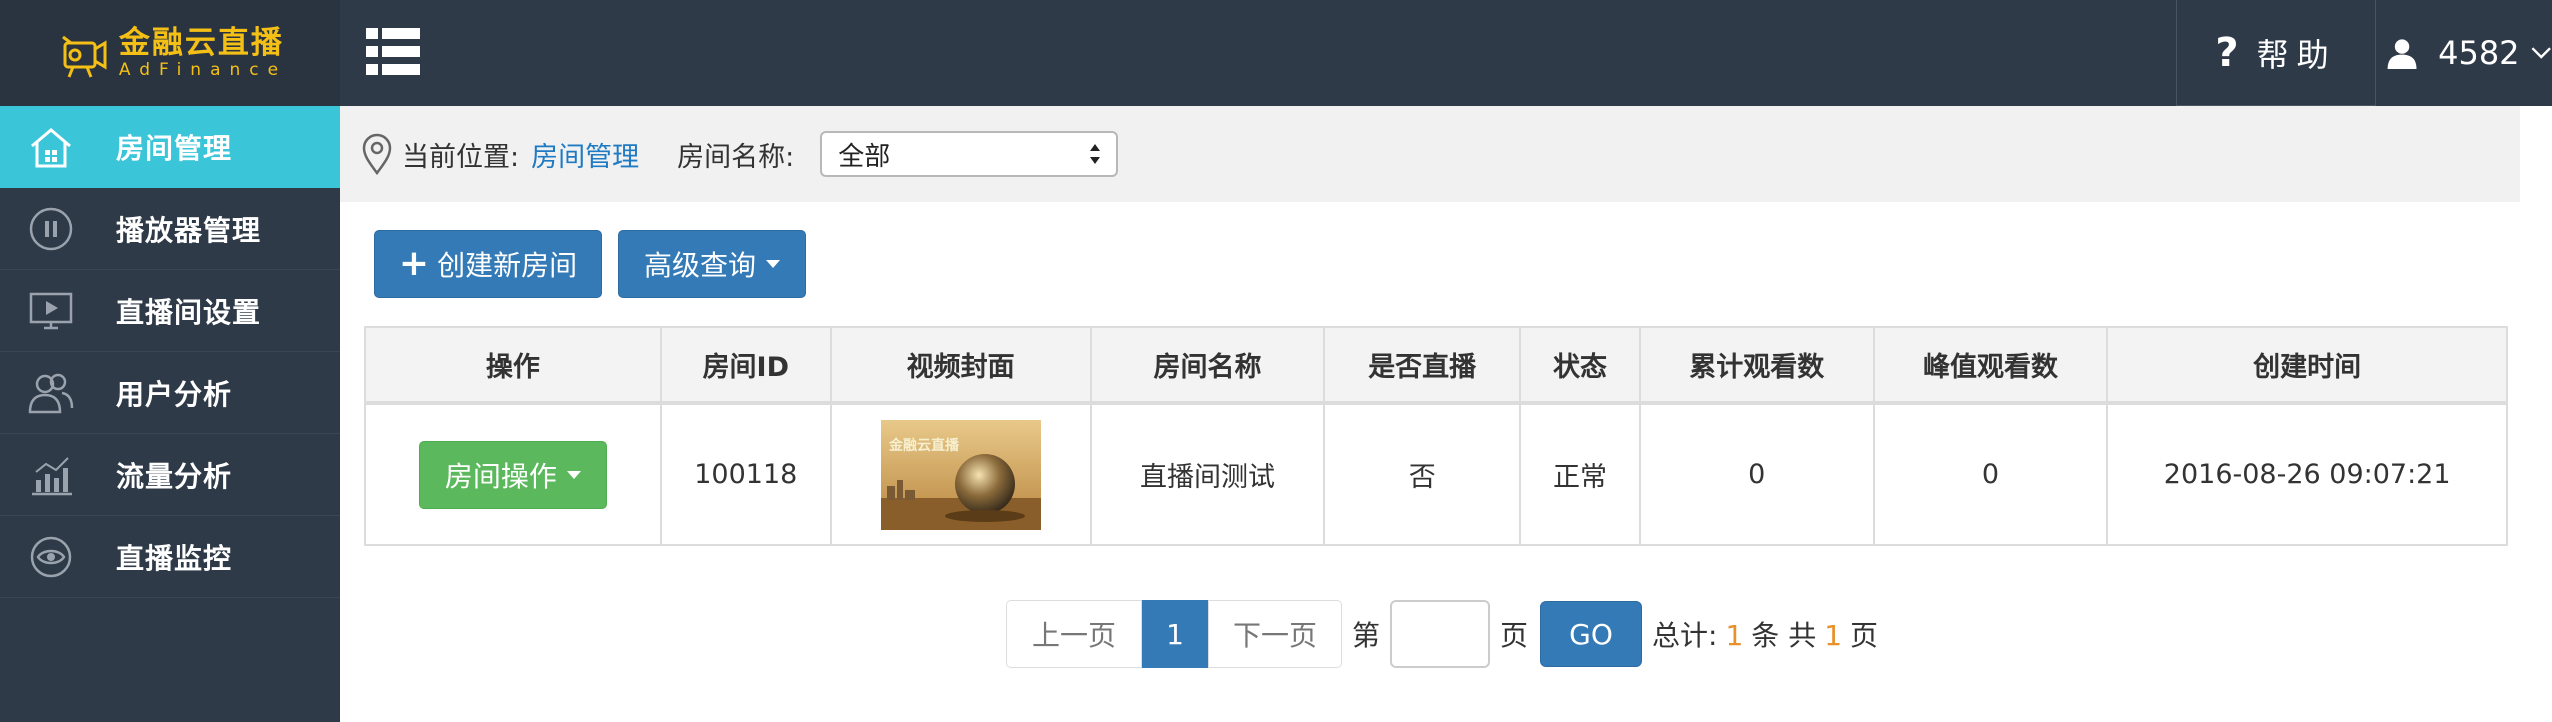 The image size is (2552, 722). Describe the element at coordinates (745, 365) in the screenshot. I see `col-header-room-id: 房间ID` at that location.